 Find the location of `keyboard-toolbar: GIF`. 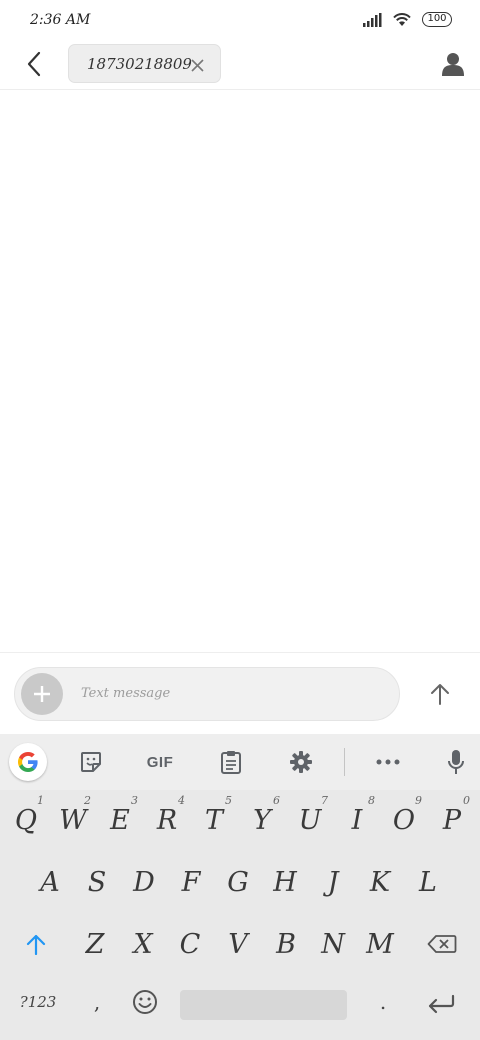

keyboard-toolbar: GIF is located at coordinates (240, 762).